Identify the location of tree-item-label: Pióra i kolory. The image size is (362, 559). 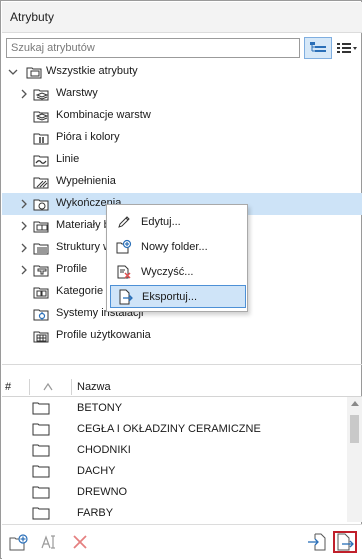
(88, 137).